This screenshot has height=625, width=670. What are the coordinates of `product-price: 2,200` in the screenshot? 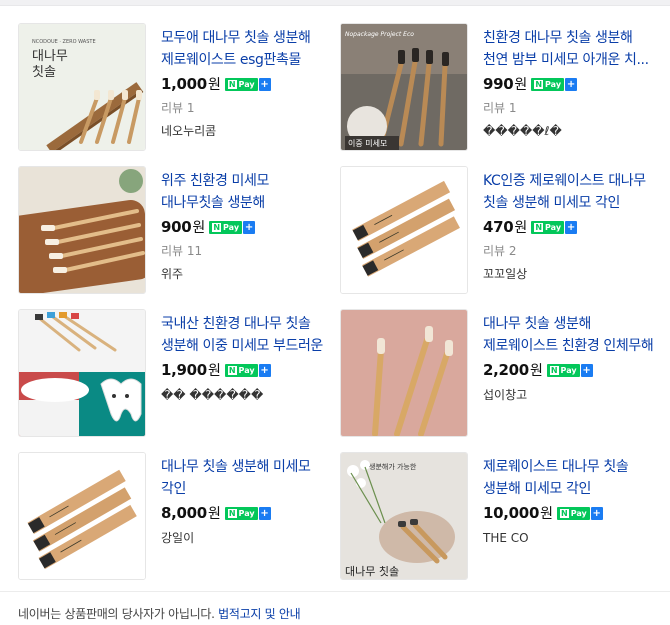 It's located at (506, 370).